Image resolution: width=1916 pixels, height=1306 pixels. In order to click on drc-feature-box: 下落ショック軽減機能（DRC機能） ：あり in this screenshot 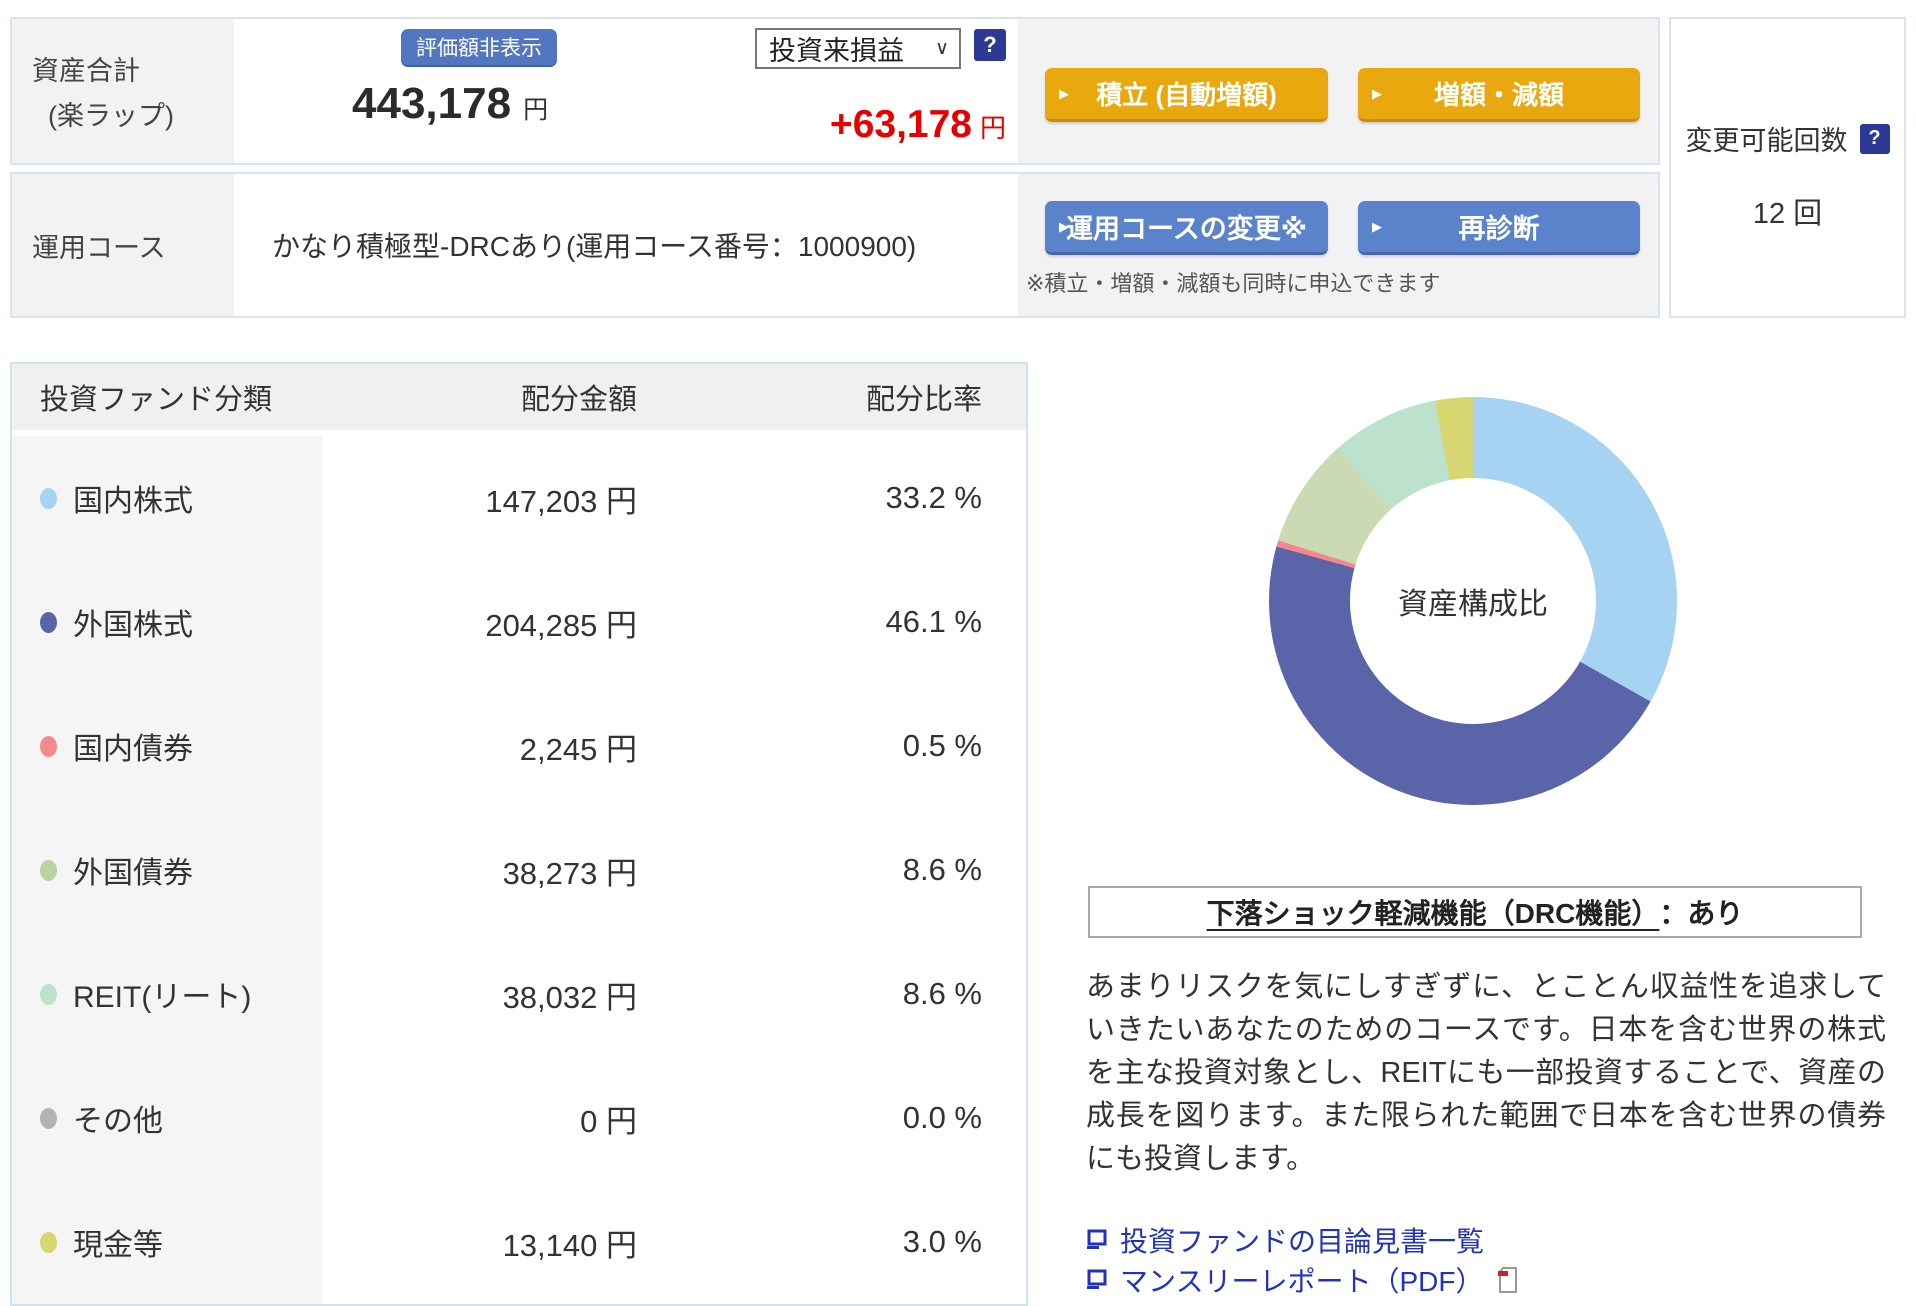, I will do `click(1475, 912)`.